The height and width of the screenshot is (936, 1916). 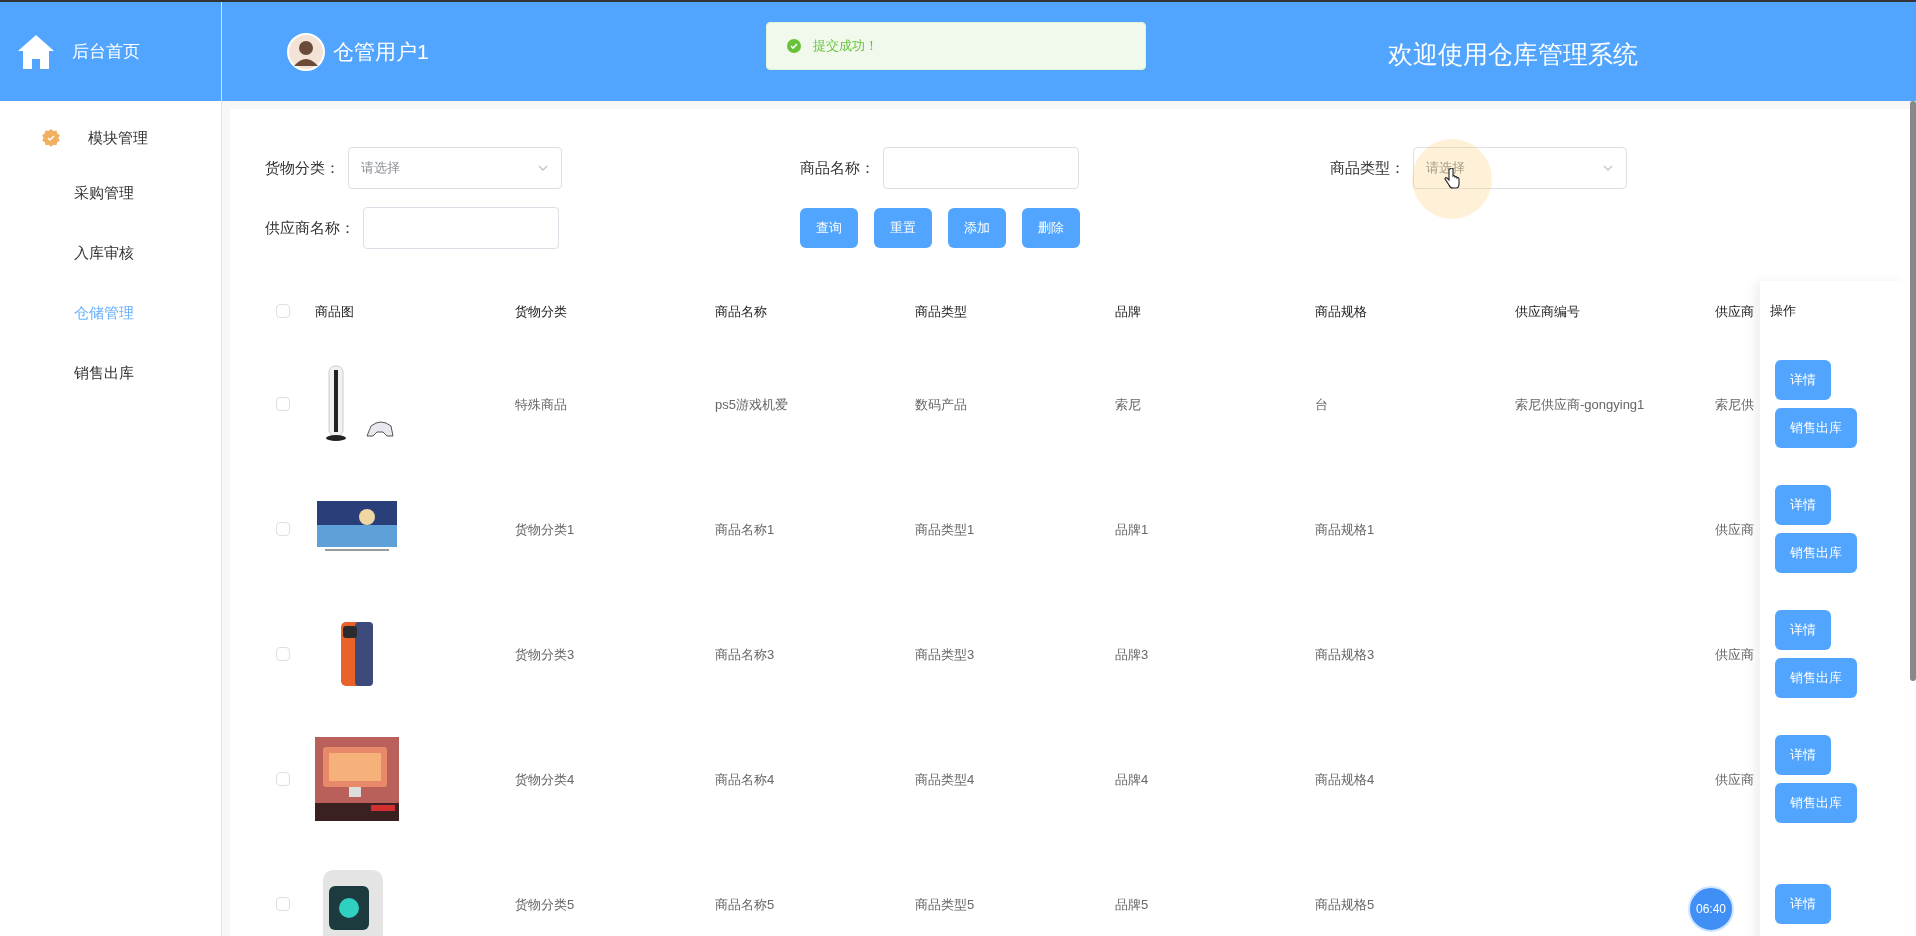 What do you see at coordinates (1128, 311) in the screenshot?
I see `column-header: 品牌` at bounding box center [1128, 311].